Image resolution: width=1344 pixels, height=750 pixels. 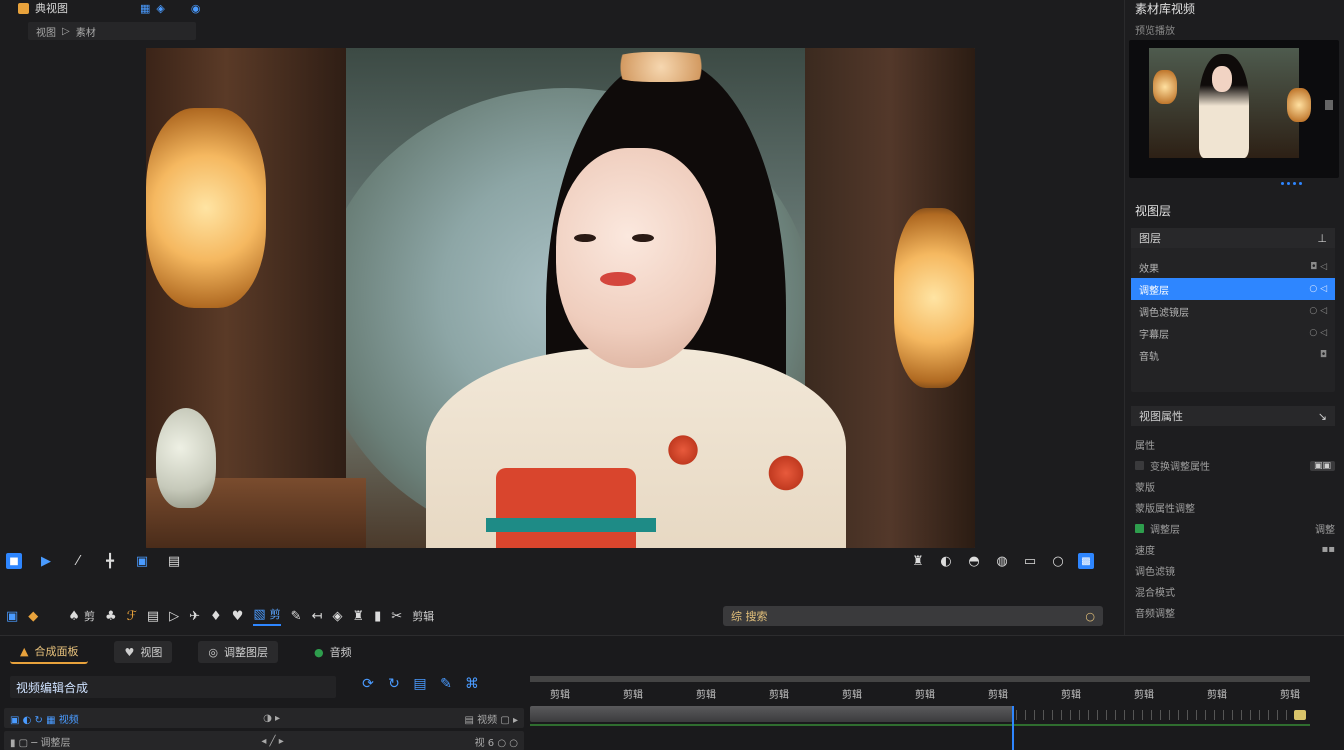 I want to click on color-icon: ◐, so click(x=946, y=561).